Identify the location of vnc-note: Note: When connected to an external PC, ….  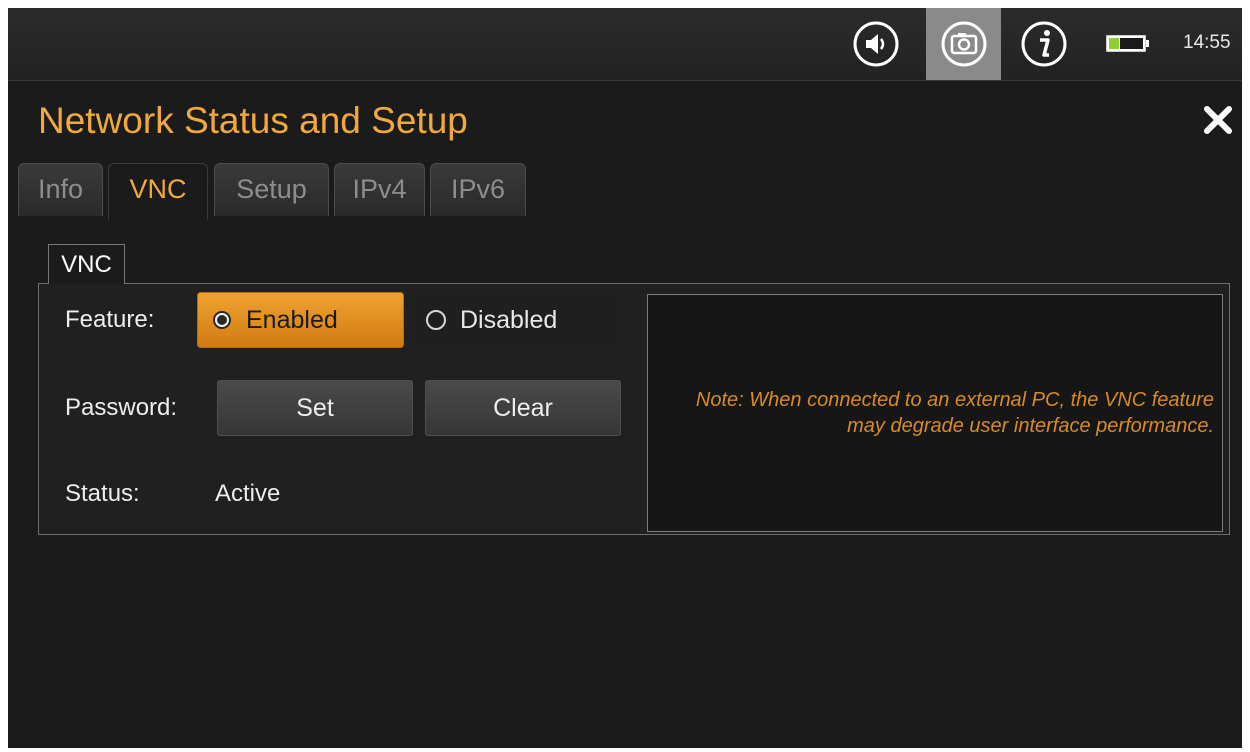
(935, 413).